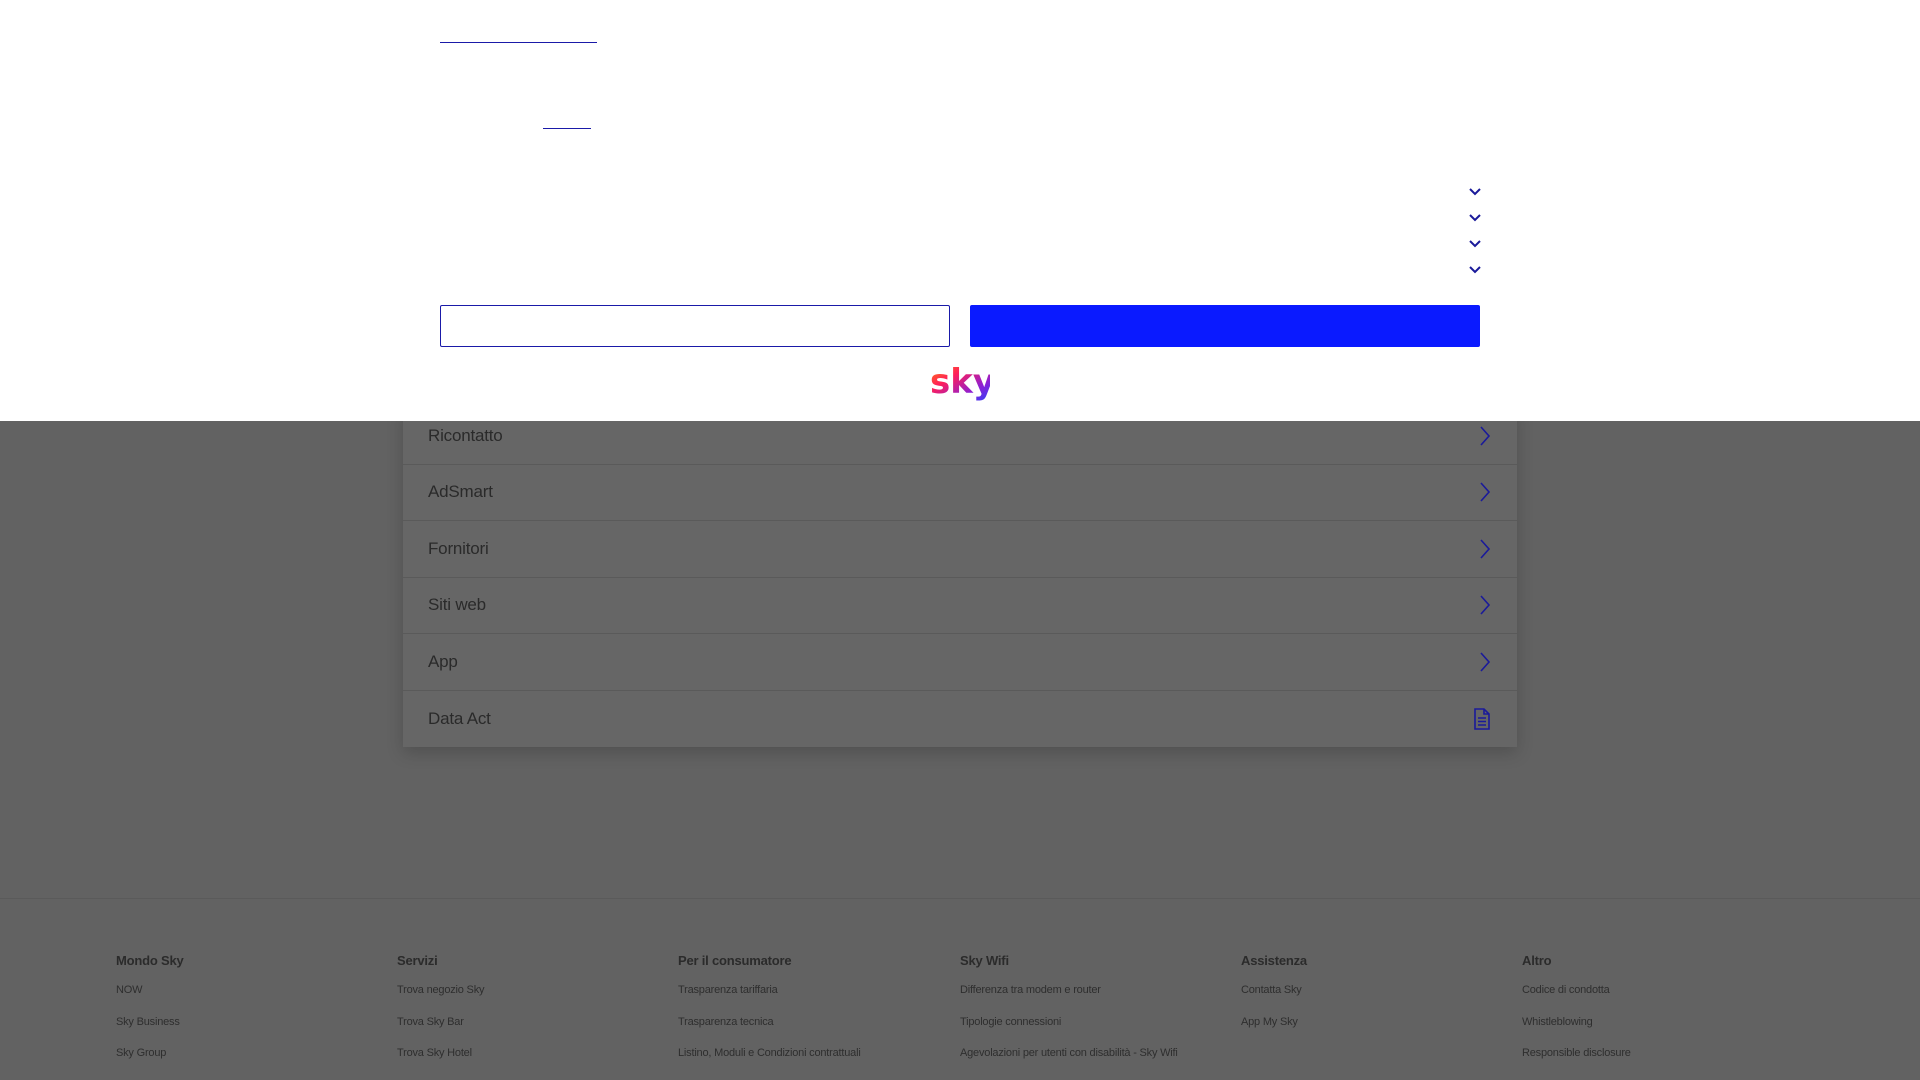  I want to click on list-item-label: Fornitori, so click(458, 548).